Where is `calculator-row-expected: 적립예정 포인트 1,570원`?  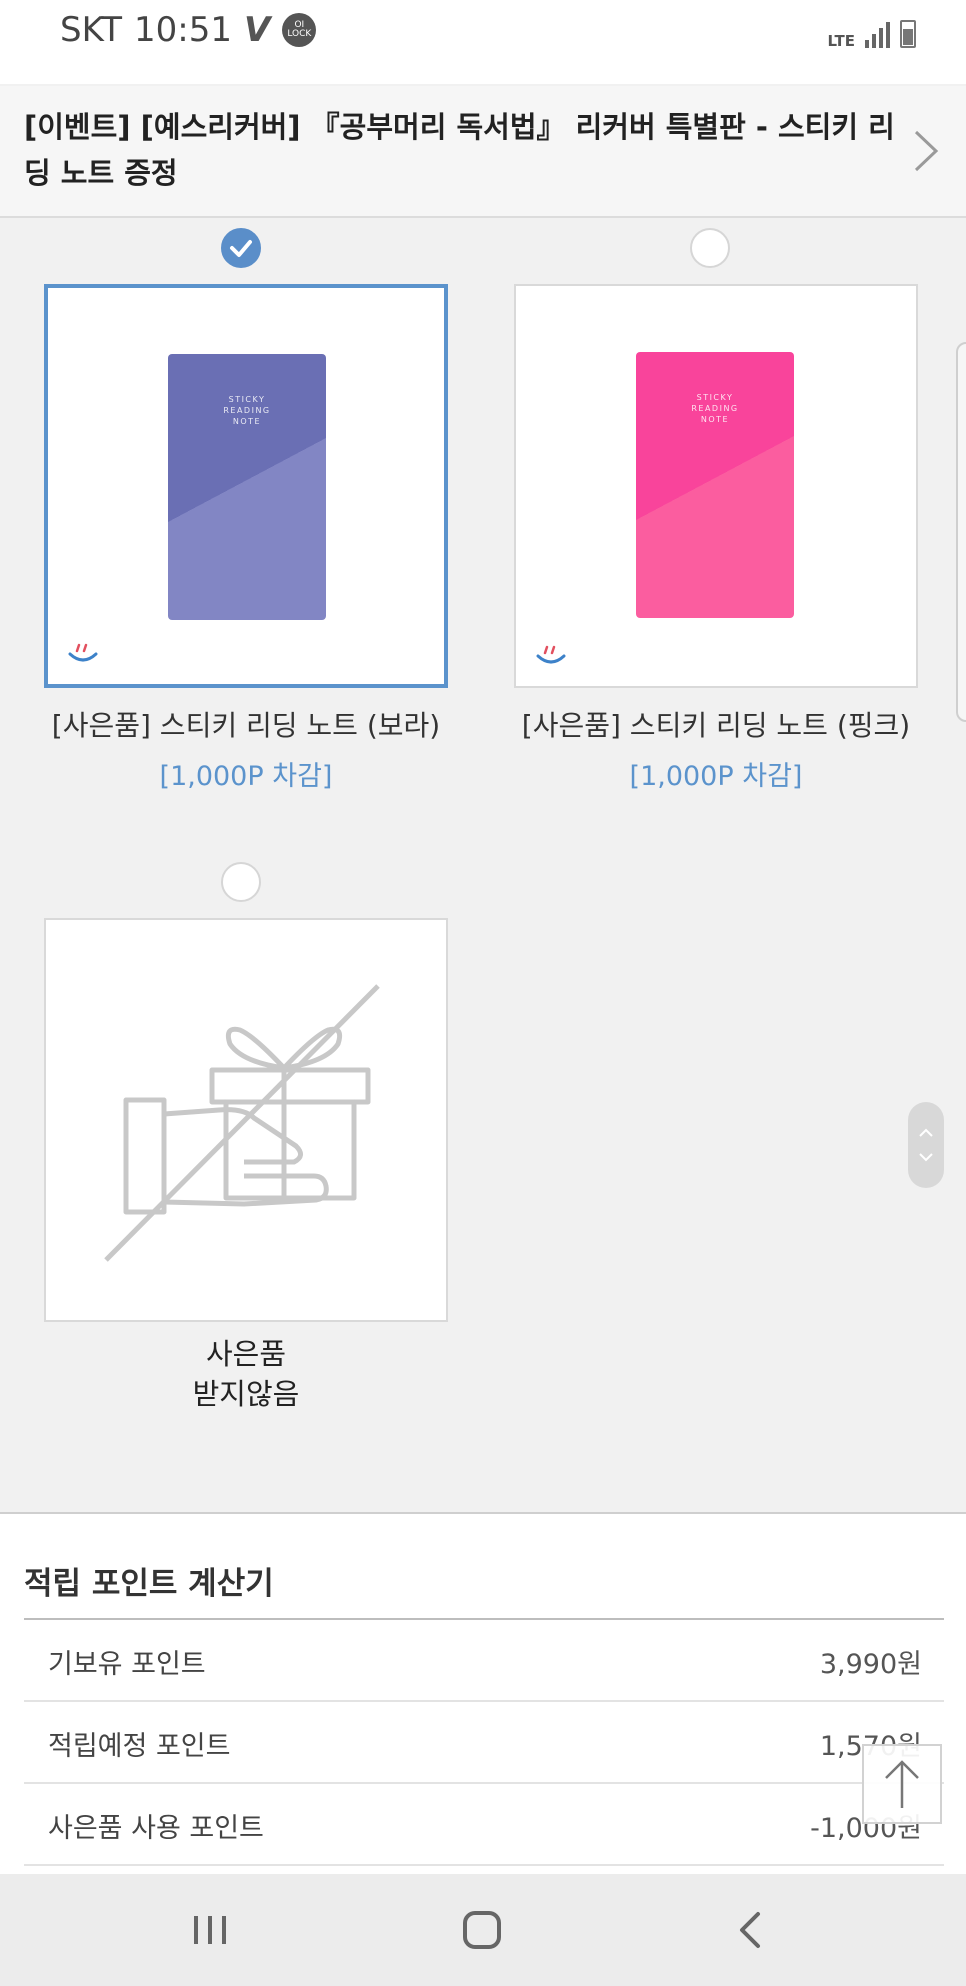
calculator-row-expected: 적립예정 포인트 1,570원 is located at coordinates (484, 1743).